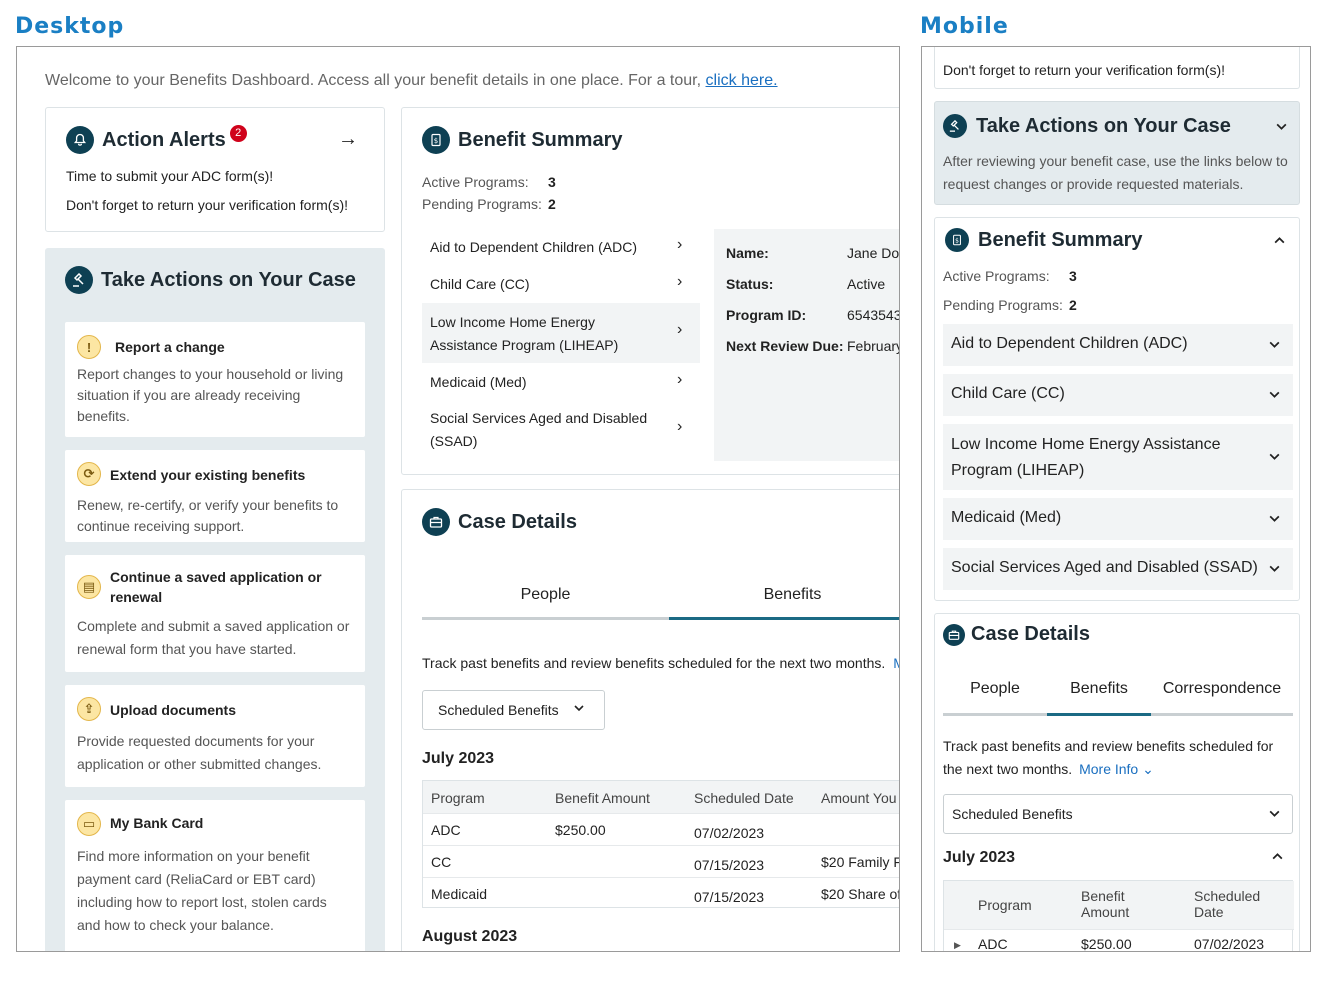  Describe the element at coordinates (170, 176) in the screenshot. I see `alert-item-1: Time to submit your ADC form(s)!` at that location.